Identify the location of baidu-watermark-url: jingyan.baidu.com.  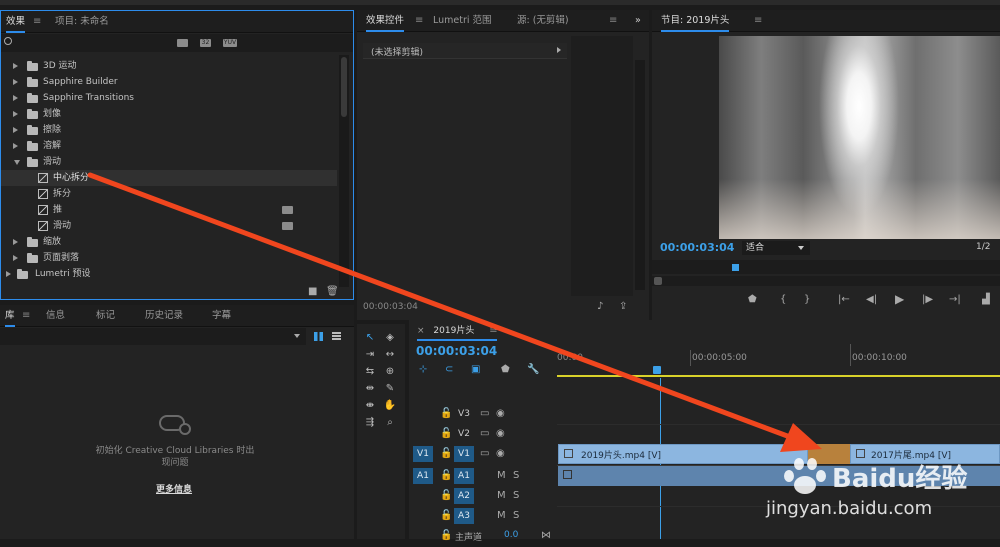
(849, 508).